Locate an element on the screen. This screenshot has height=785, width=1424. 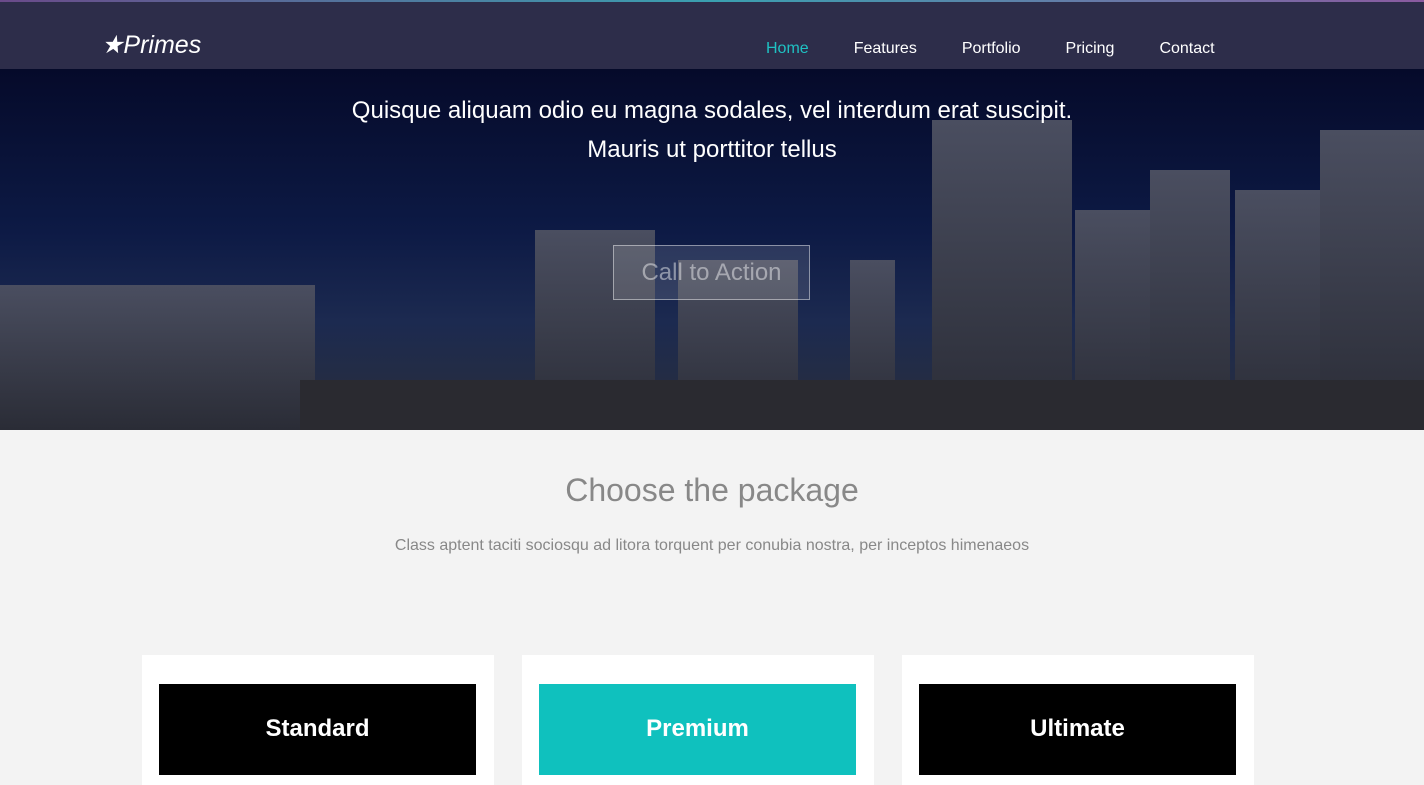
package-card-premium: Premium is located at coordinates (698, 720).